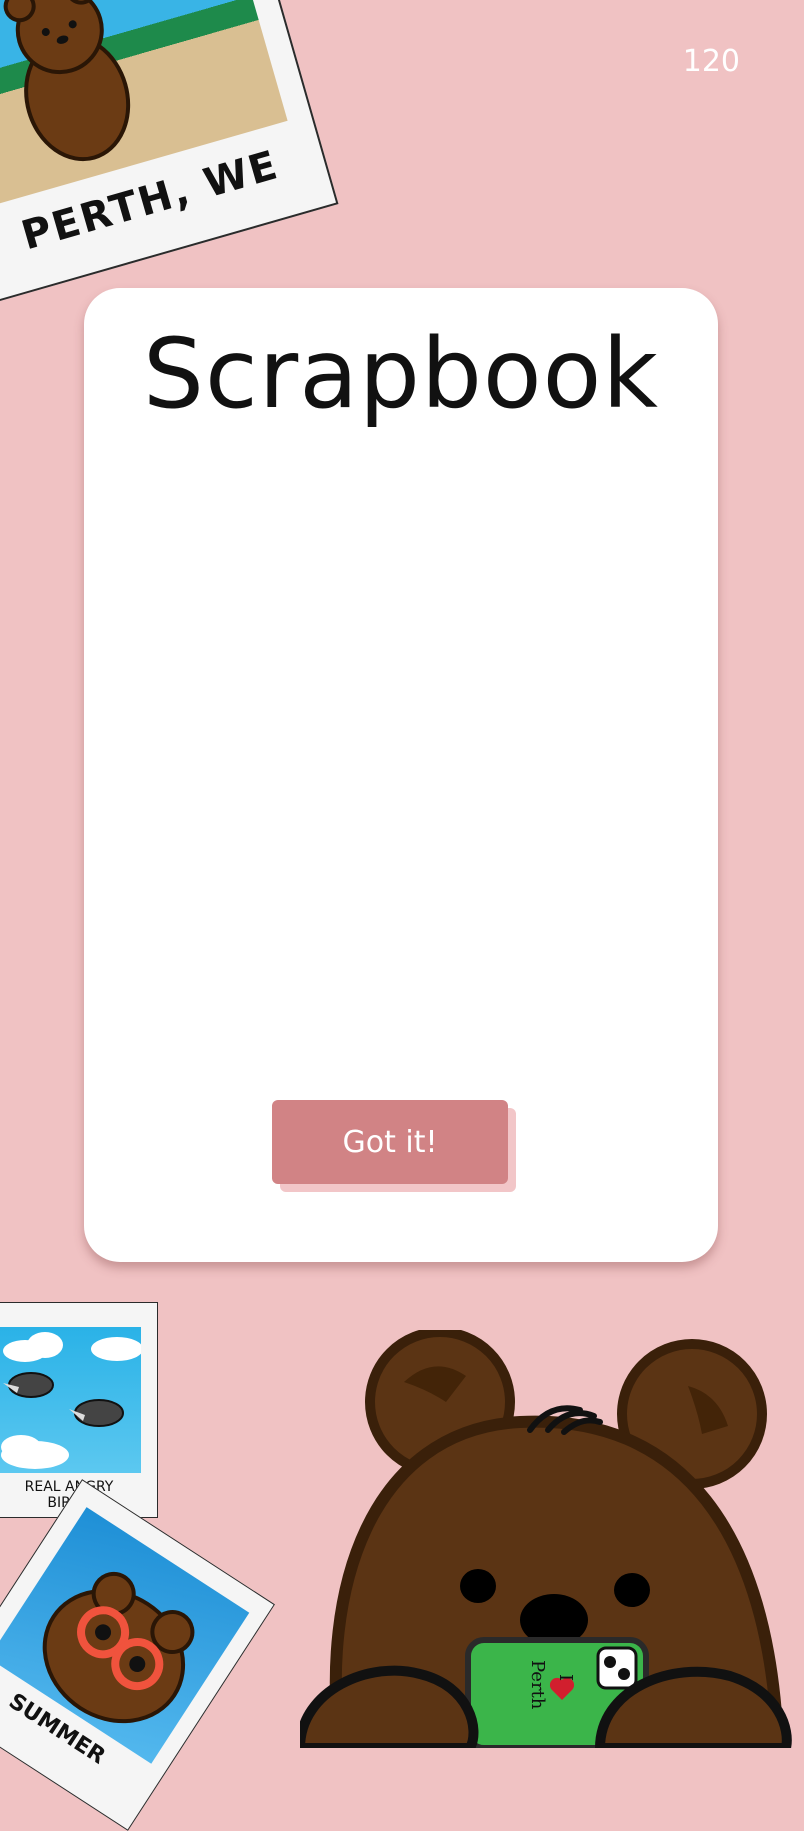 This screenshot has height=1831, width=804. What do you see at coordinates (546, 1539) in the screenshot?
I see `quokka-phone-icon: I Perth` at bounding box center [546, 1539].